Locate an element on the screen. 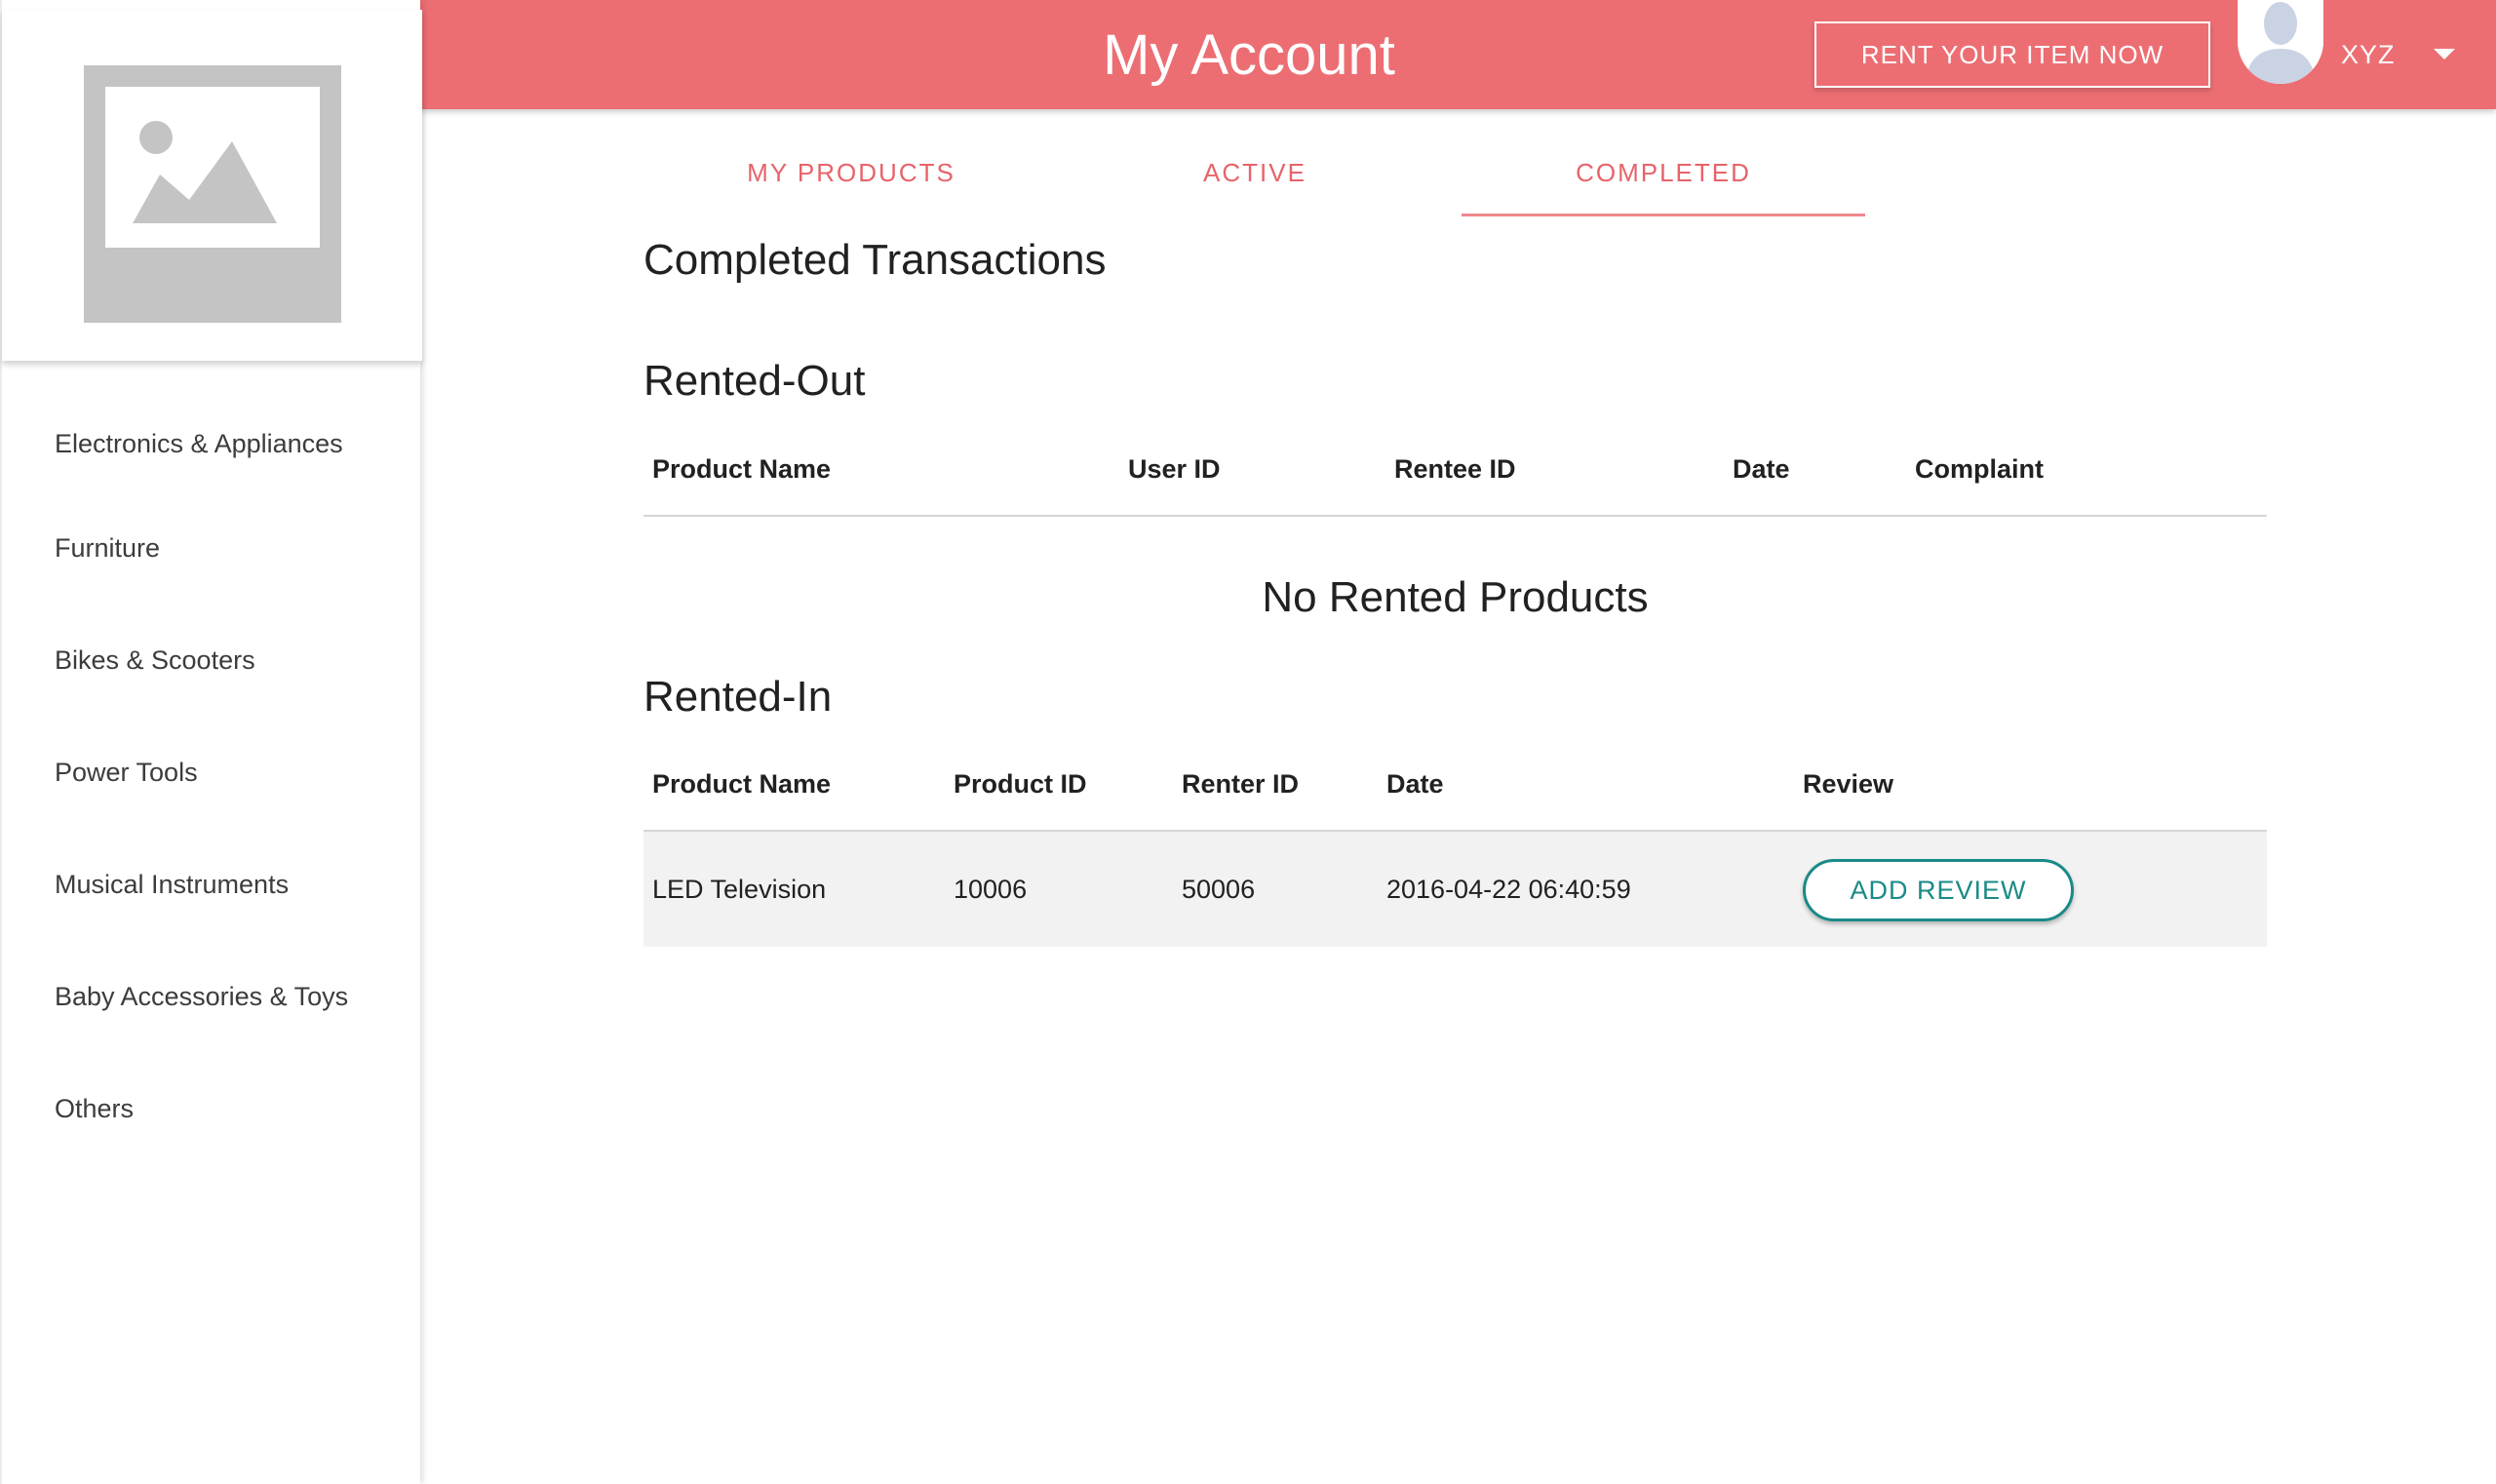  column-header: Product ID is located at coordinates (1020, 784).